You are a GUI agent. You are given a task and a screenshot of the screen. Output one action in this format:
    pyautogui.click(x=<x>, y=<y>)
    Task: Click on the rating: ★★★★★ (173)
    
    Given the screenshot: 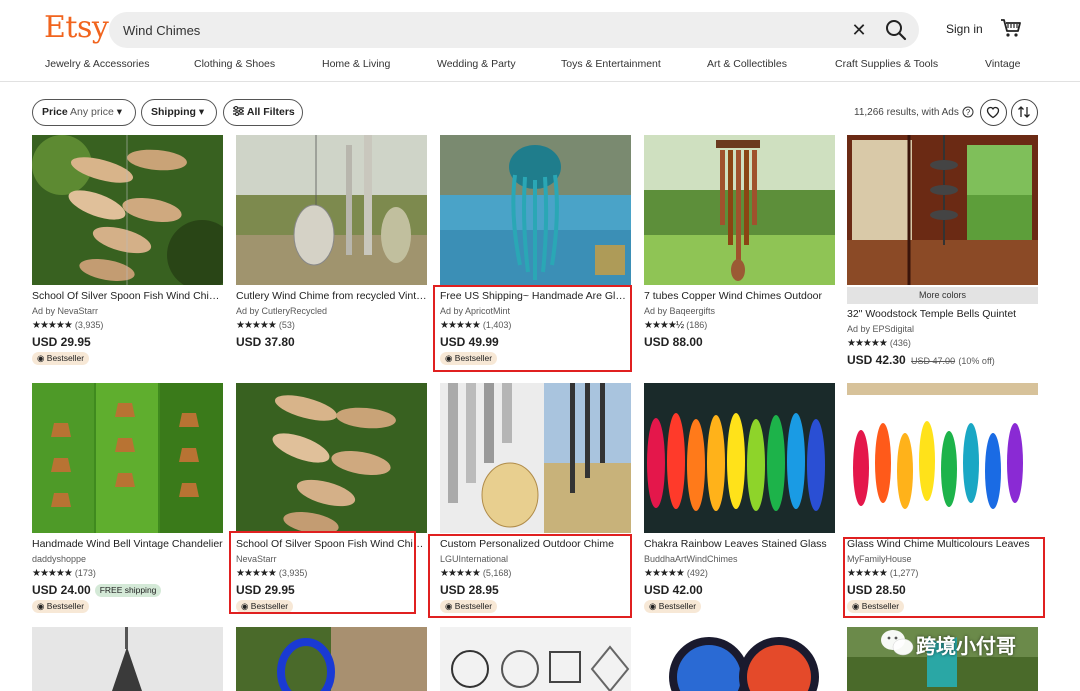 What is the action you would take?
    pyautogui.click(x=64, y=573)
    